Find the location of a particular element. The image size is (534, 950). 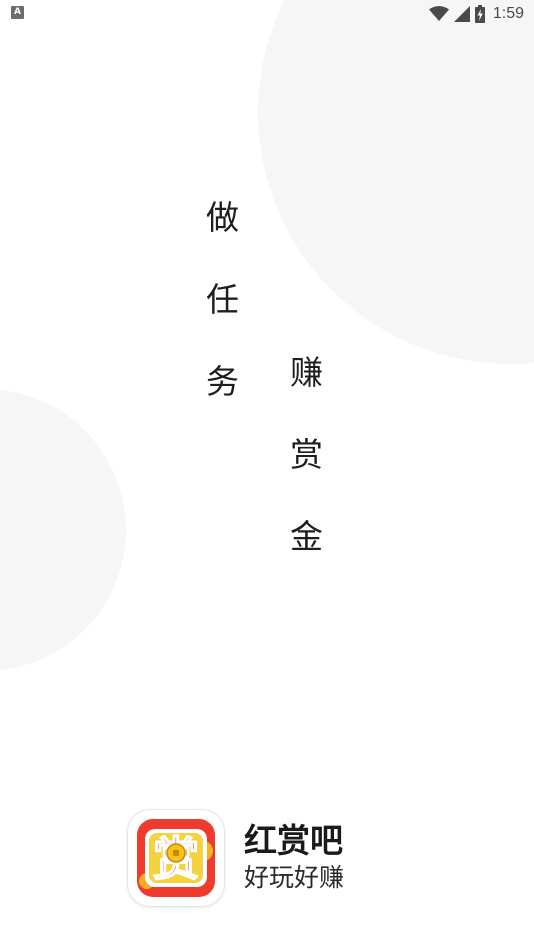

app-tagline: 好玩好赚 is located at coordinates (294, 877).